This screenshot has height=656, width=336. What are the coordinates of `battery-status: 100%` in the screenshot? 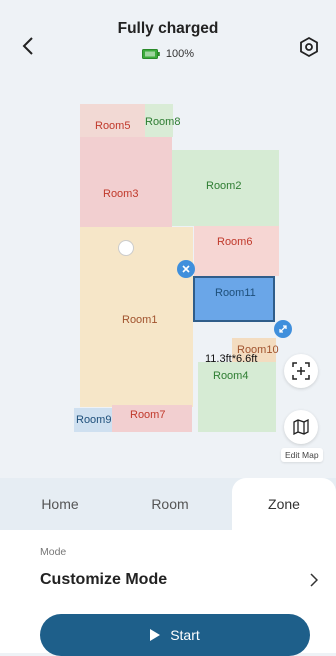 It's located at (168, 54).